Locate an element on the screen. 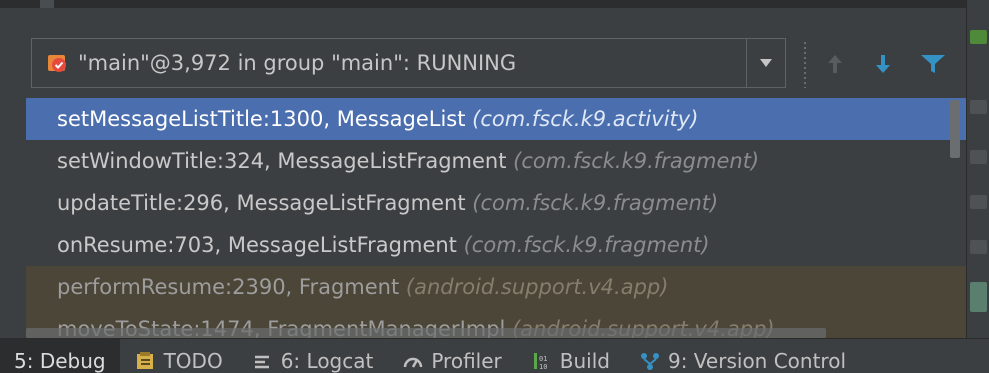  tool-tab: TODO is located at coordinates (178, 356).